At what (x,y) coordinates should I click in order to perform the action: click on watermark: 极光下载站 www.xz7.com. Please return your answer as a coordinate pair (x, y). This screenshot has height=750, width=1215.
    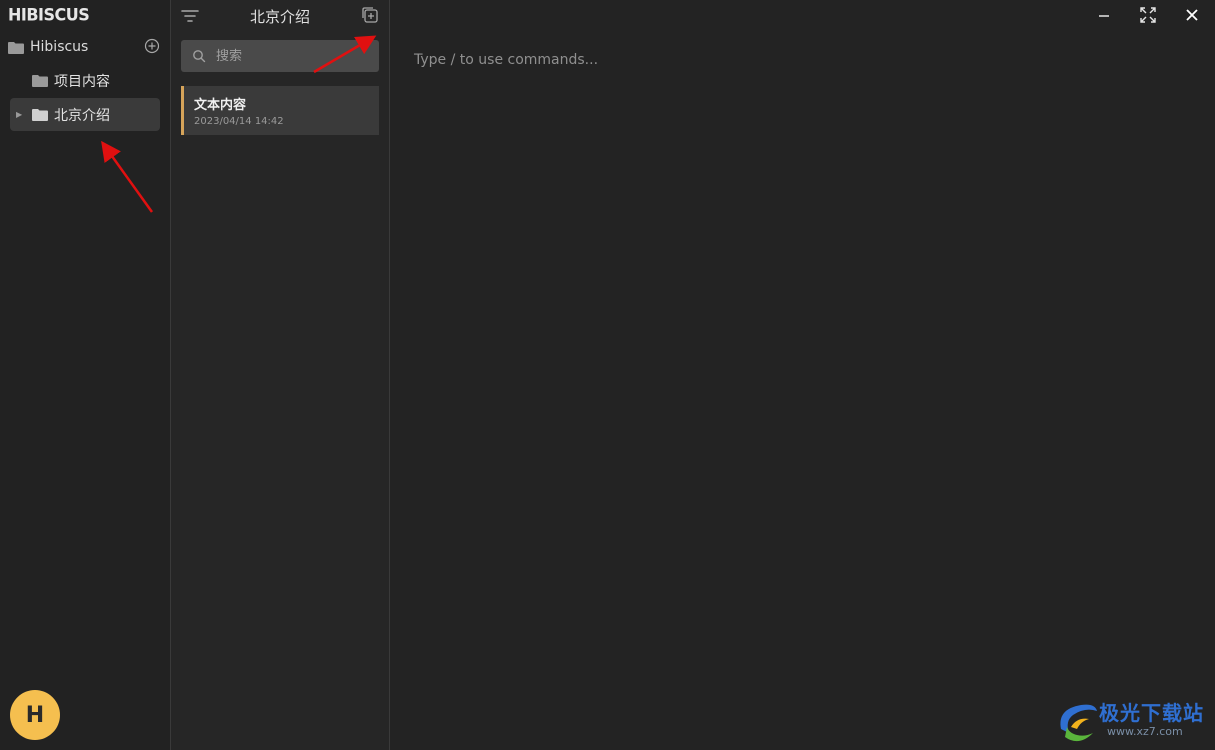
    Looking at the image, I should click on (1135, 722).